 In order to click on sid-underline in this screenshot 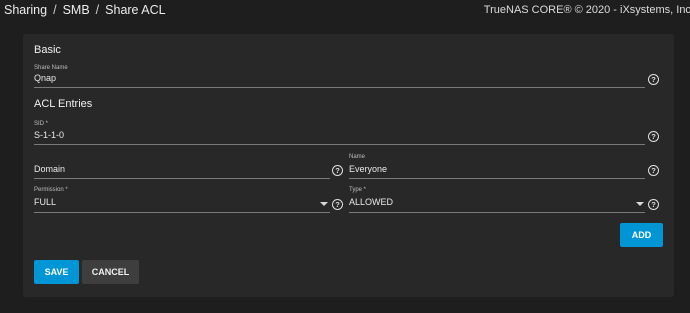, I will do `click(339, 144)`.